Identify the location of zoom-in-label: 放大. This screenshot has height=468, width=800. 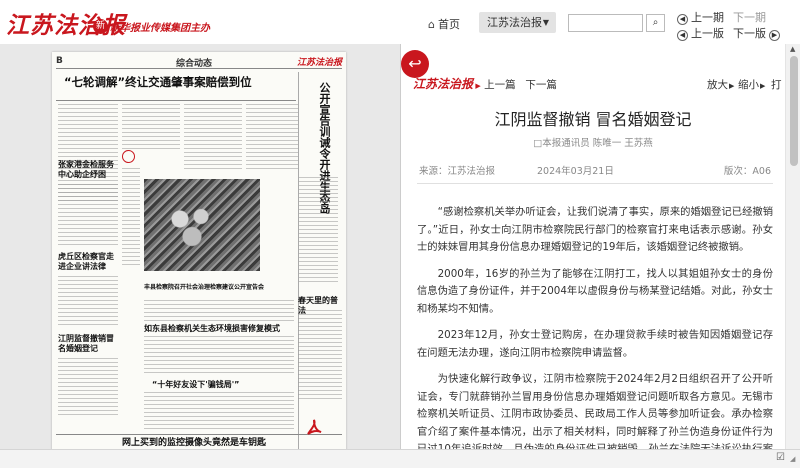
(717, 85).